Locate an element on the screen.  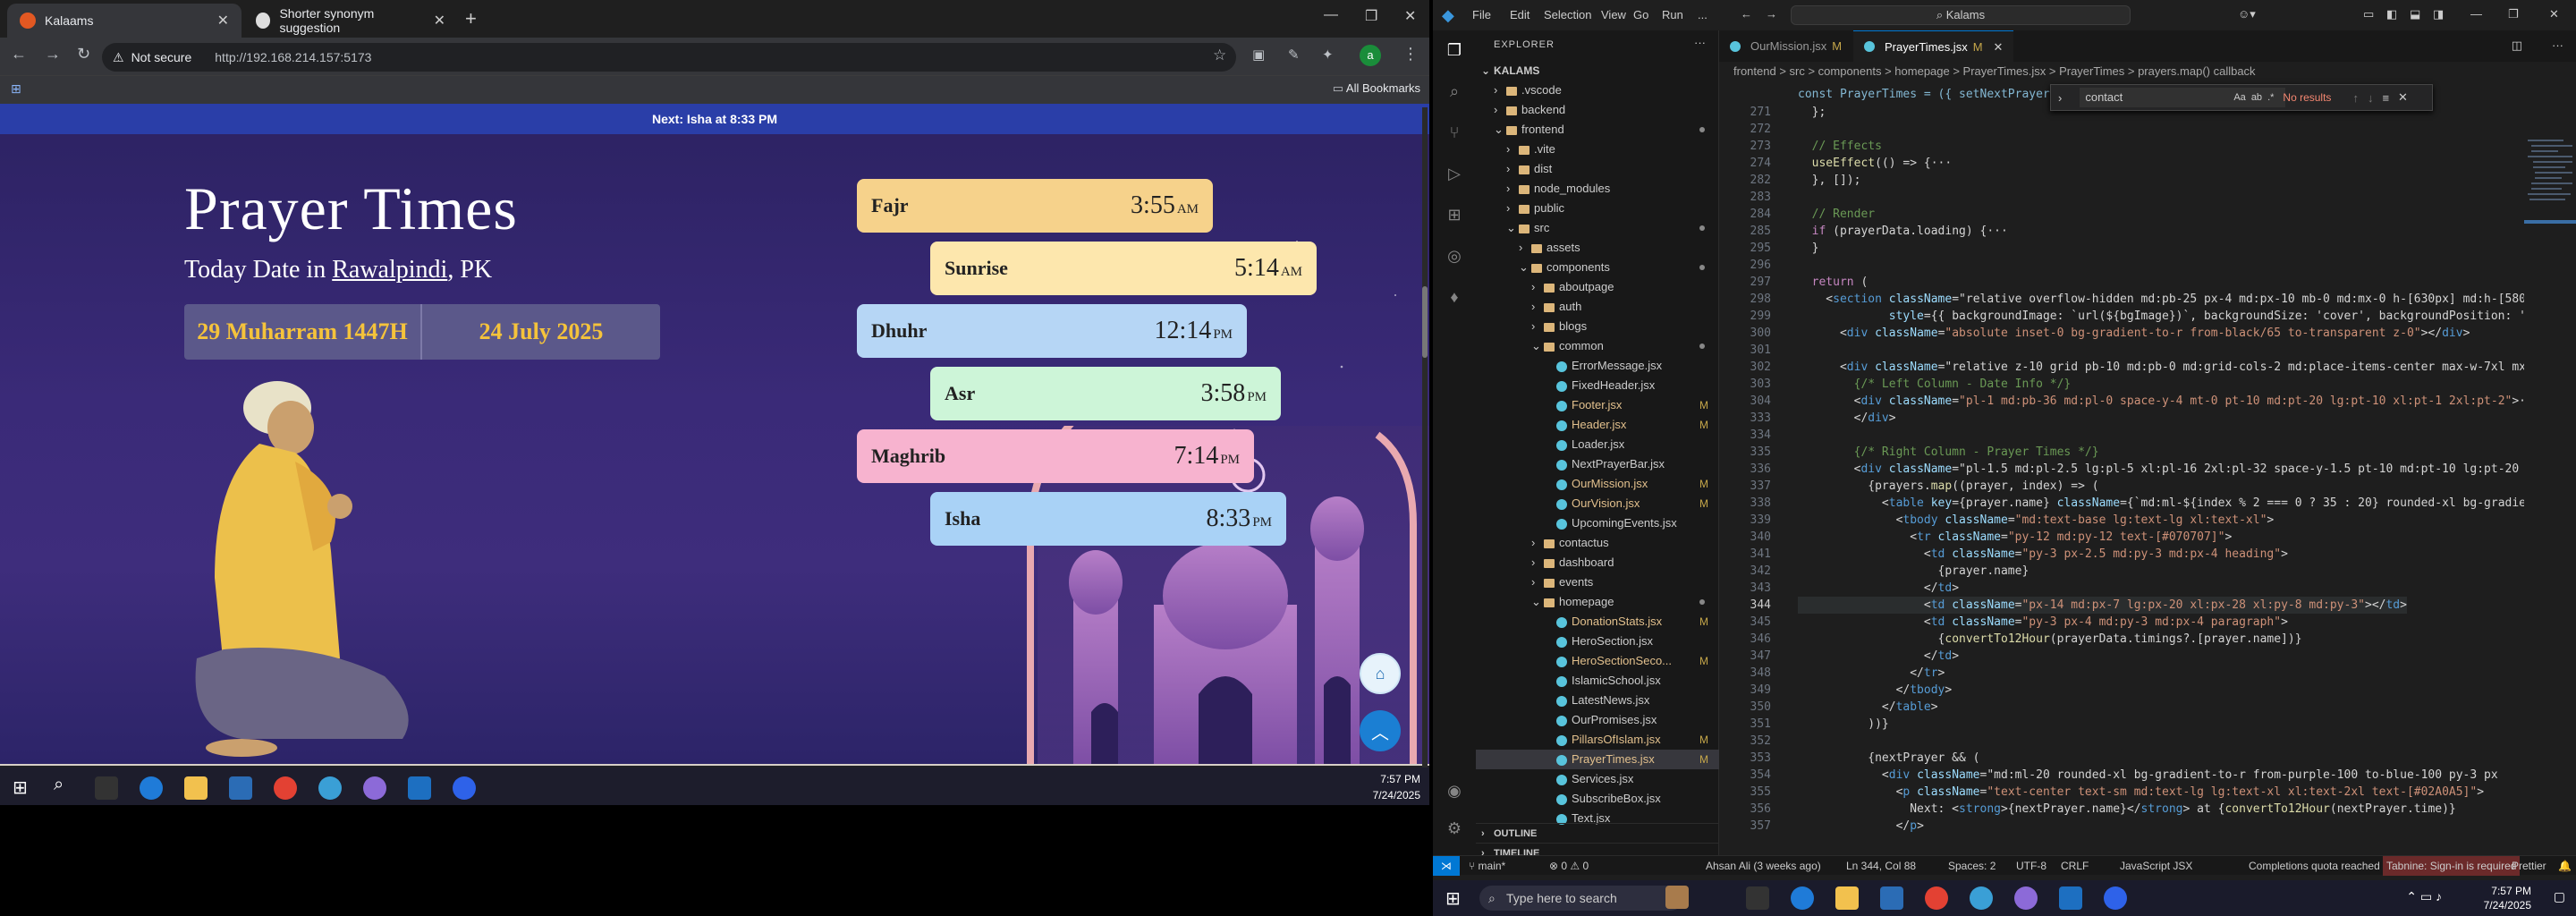
source-control-icon: ⑂ is located at coordinates (1454, 134).